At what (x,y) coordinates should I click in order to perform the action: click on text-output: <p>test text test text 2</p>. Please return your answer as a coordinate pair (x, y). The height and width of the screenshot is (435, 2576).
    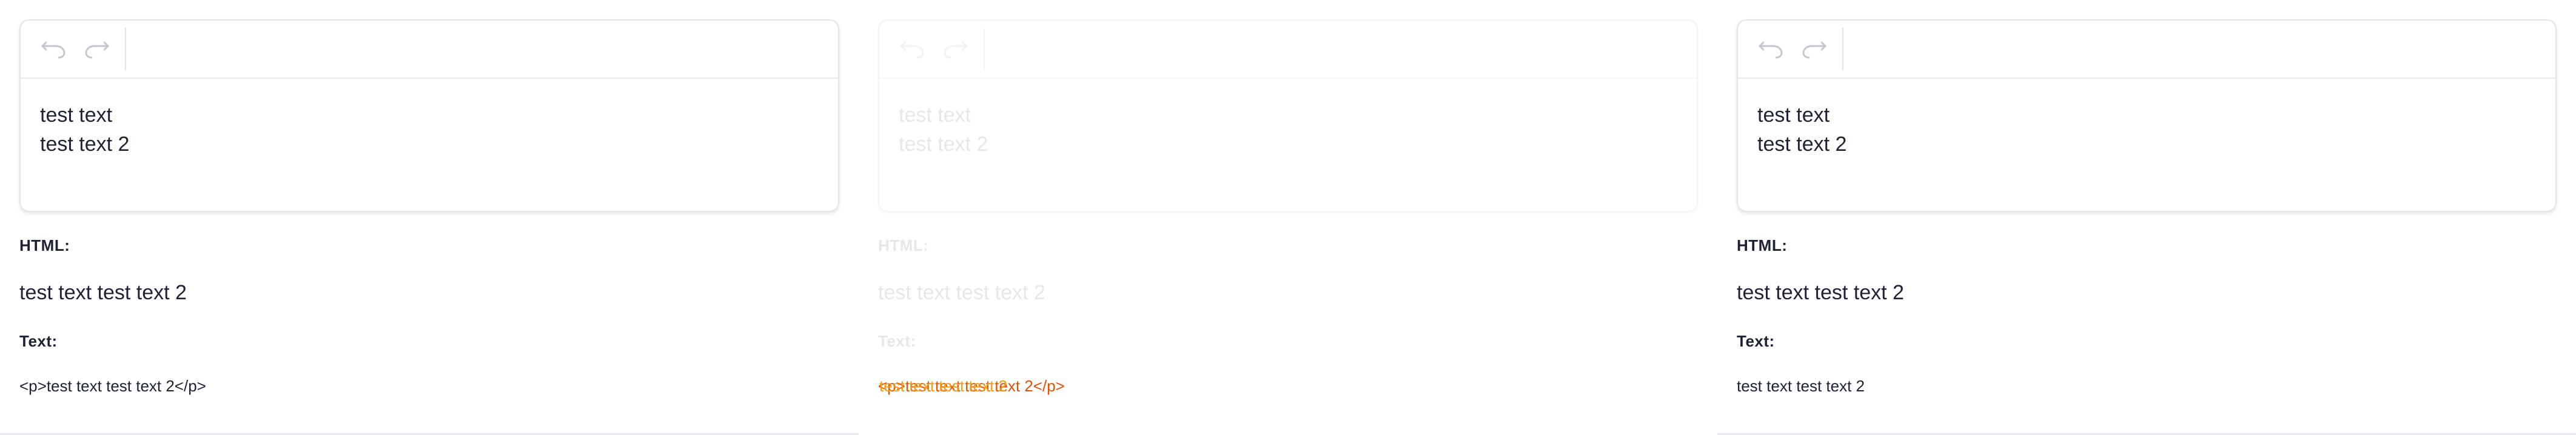
    Looking at the image, I should click on (112, 386).